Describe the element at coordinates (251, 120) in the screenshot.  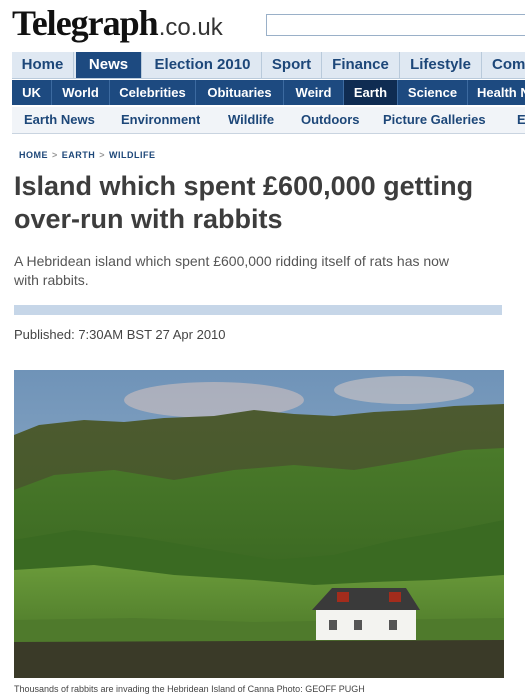
I see `earth-nav-wildlife: Wildlife` at that location.